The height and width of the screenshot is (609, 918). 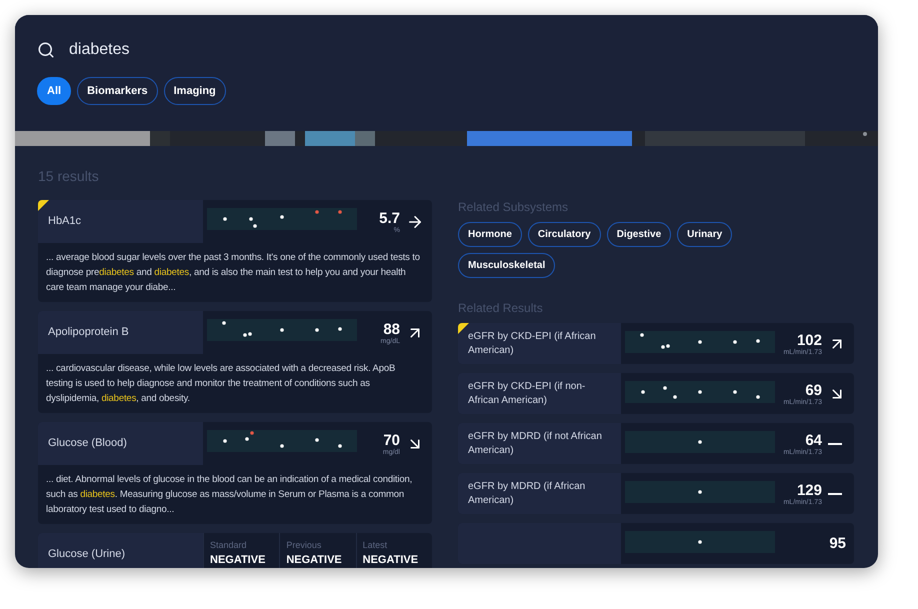 What do you see at coordinates (54, 91) in the screenshot?
I see `filter-chip: All` at bounding box center [54, 91].